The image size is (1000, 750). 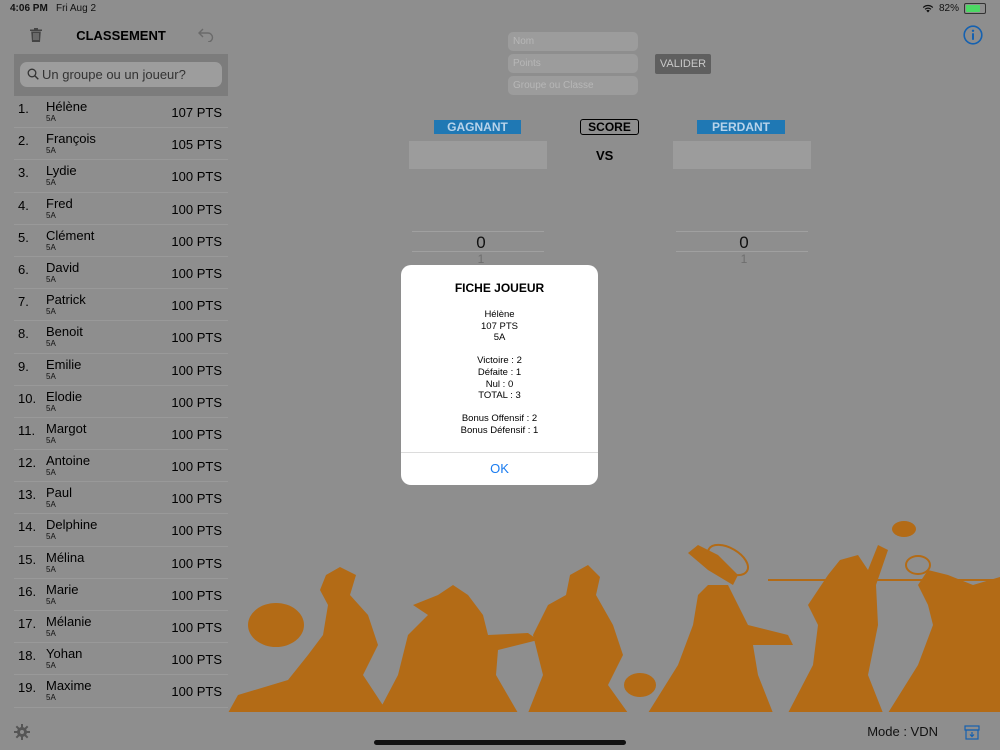 What do you see at coordinates (121, 112) in the screenshot?
I see `player-row: 1. Hélène 5A 107 PTS` at bounding box center [121, 112].